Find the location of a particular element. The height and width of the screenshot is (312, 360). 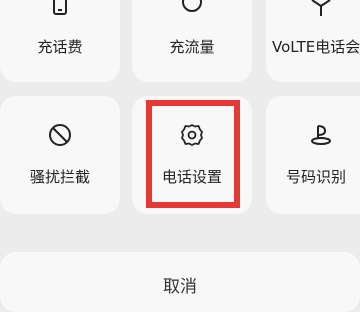

badge-icon is located at coordinates (321, 135).